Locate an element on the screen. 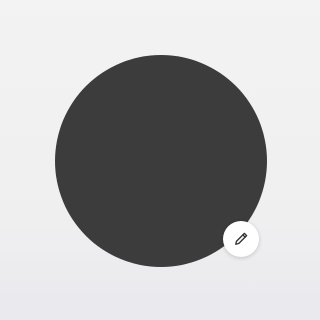  pencil-icon is located at coordinates (241, 239).